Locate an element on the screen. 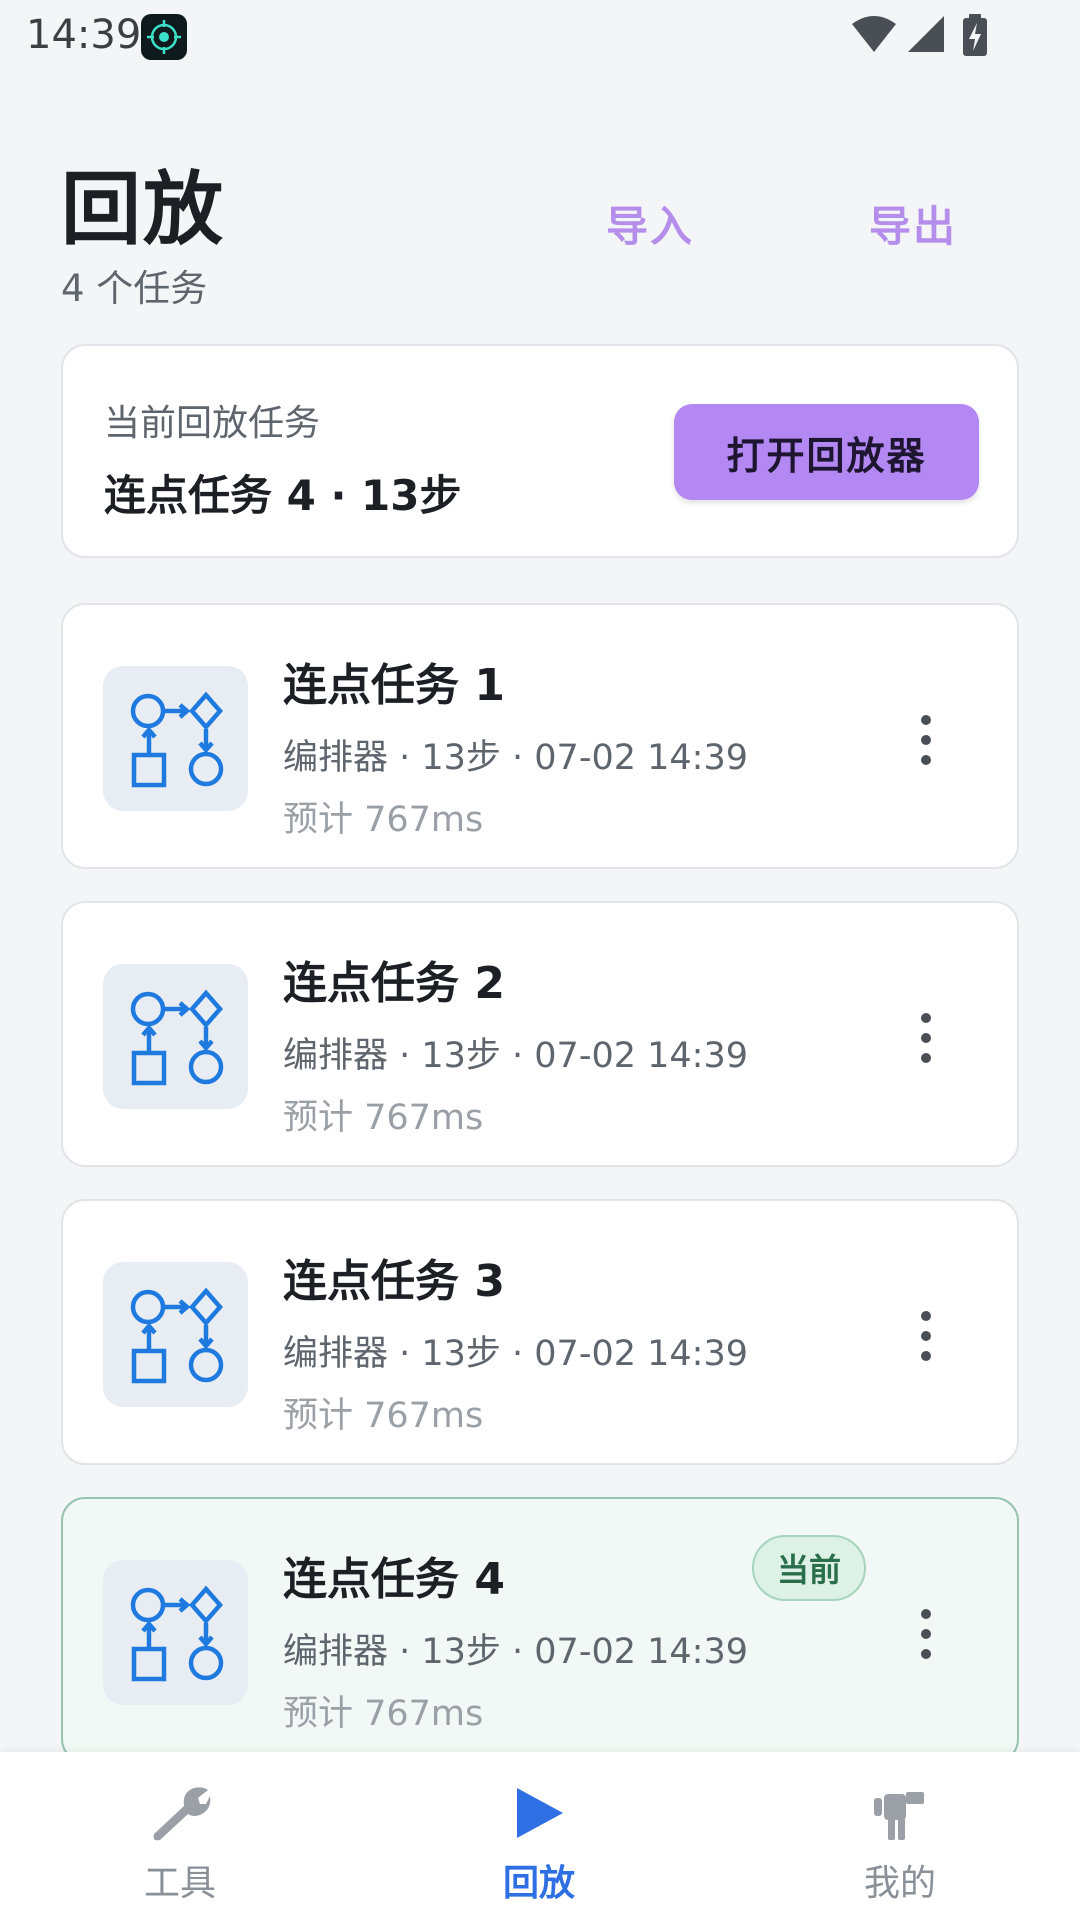 The height and width of the screenshot is (1920, 1080). nav-item-mine: 我的 is located at coordinates (900, 1836).